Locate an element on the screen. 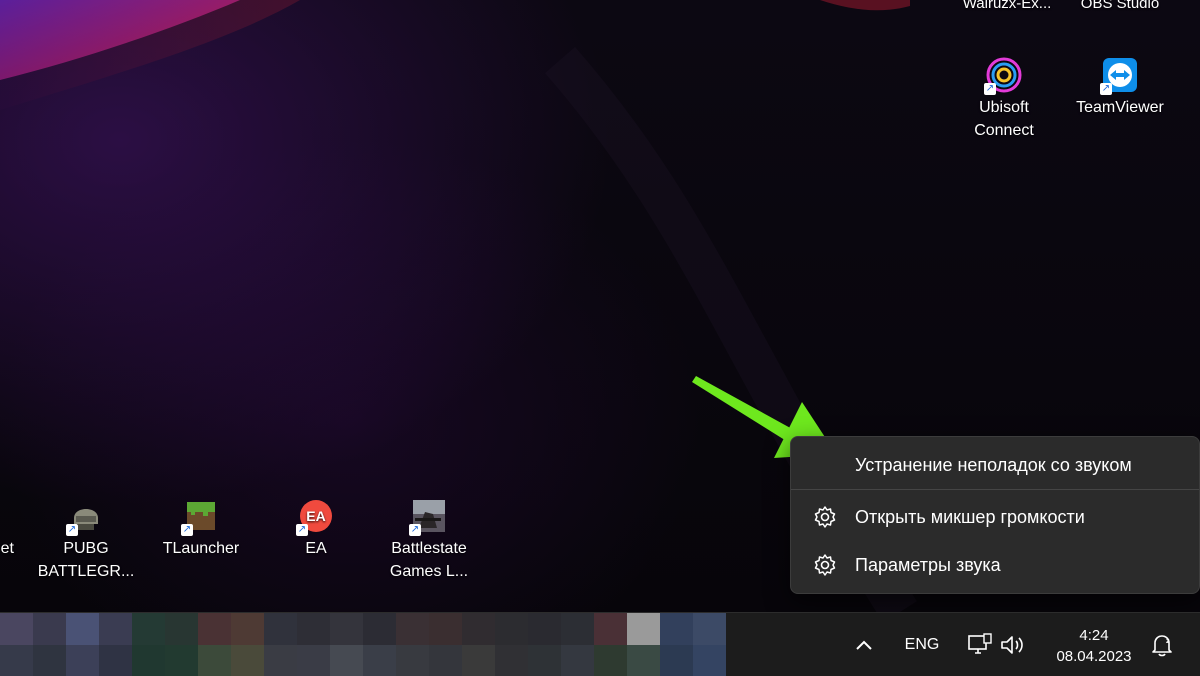 The image size is (1200, 676). chevron-up-icon is located at coordinates (864, 645).